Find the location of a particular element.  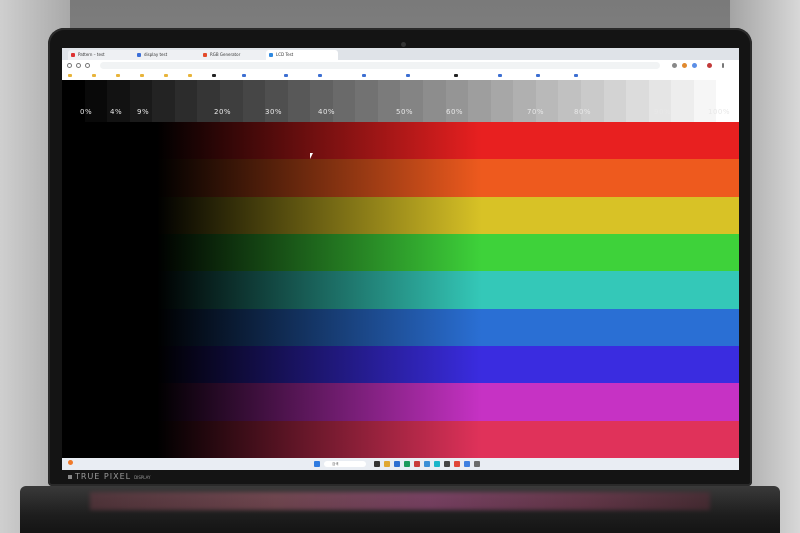

browser-icon is located at coordinates (457, 464).